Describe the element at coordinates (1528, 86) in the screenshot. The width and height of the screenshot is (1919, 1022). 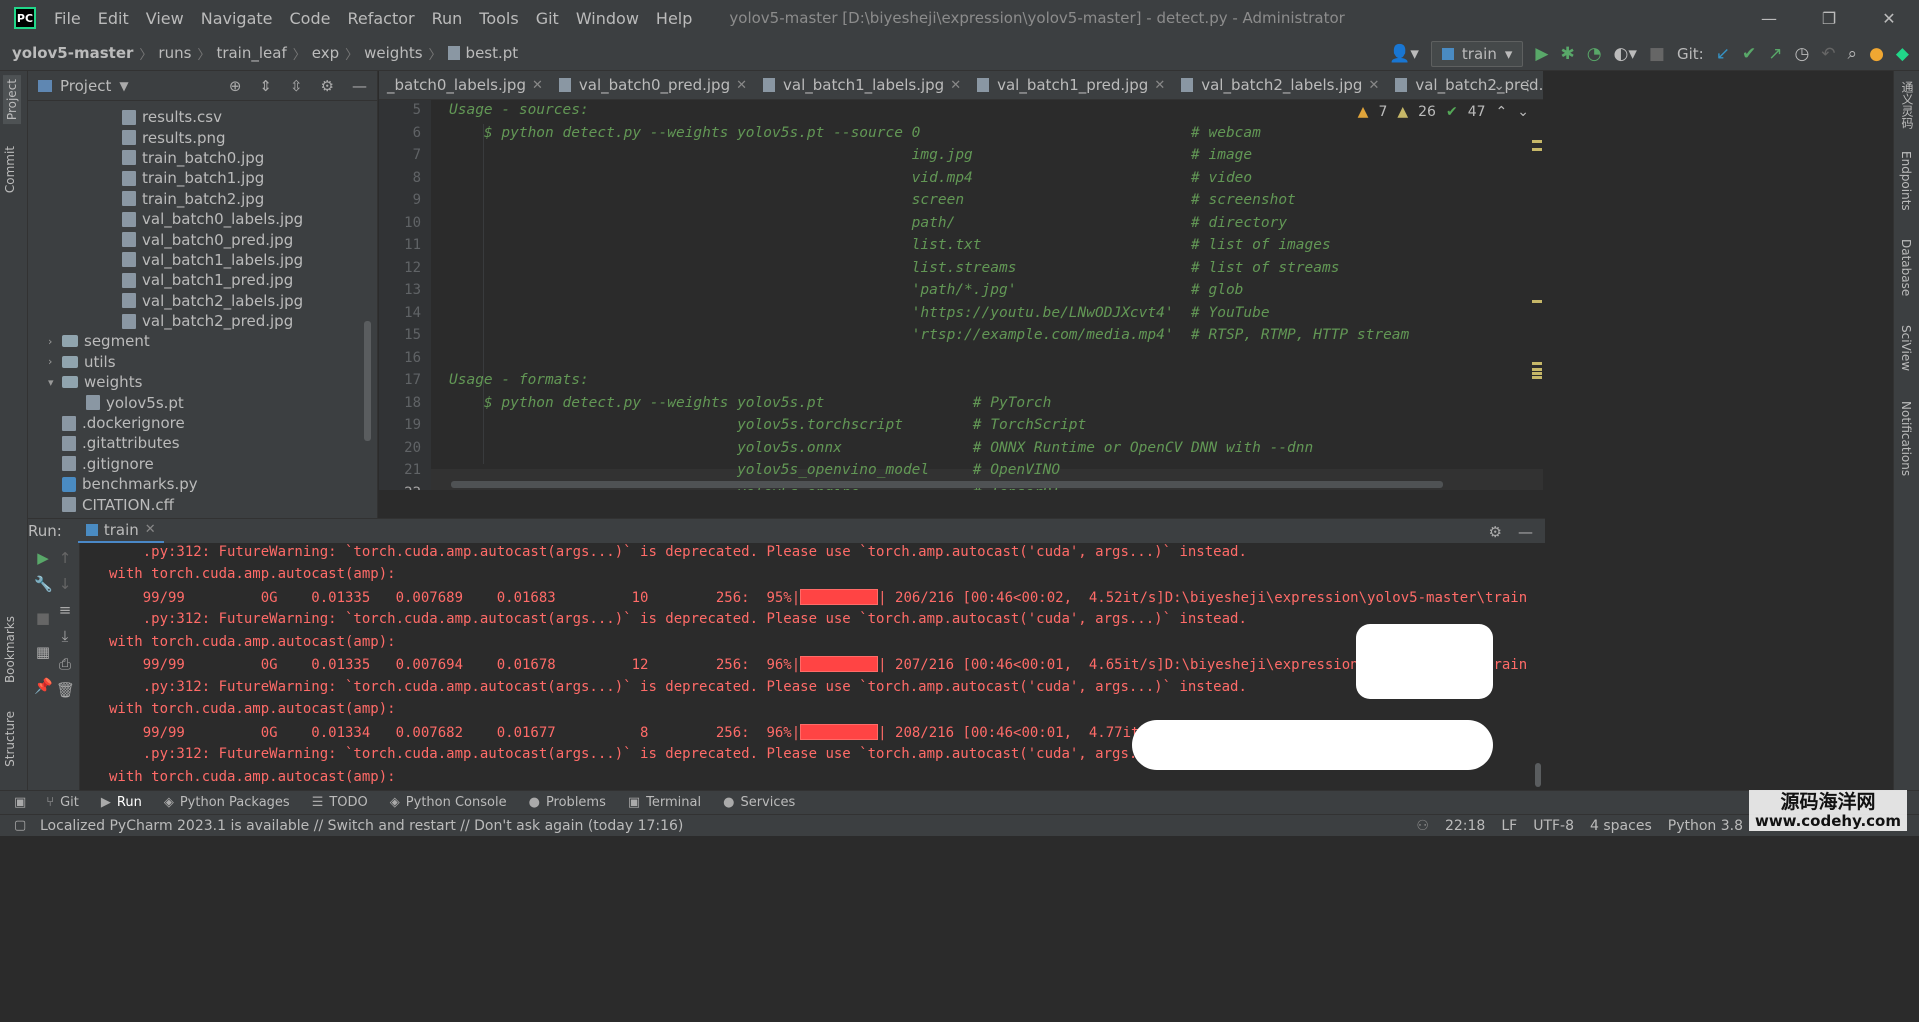
I see `more-icon: ⋮` at that location.